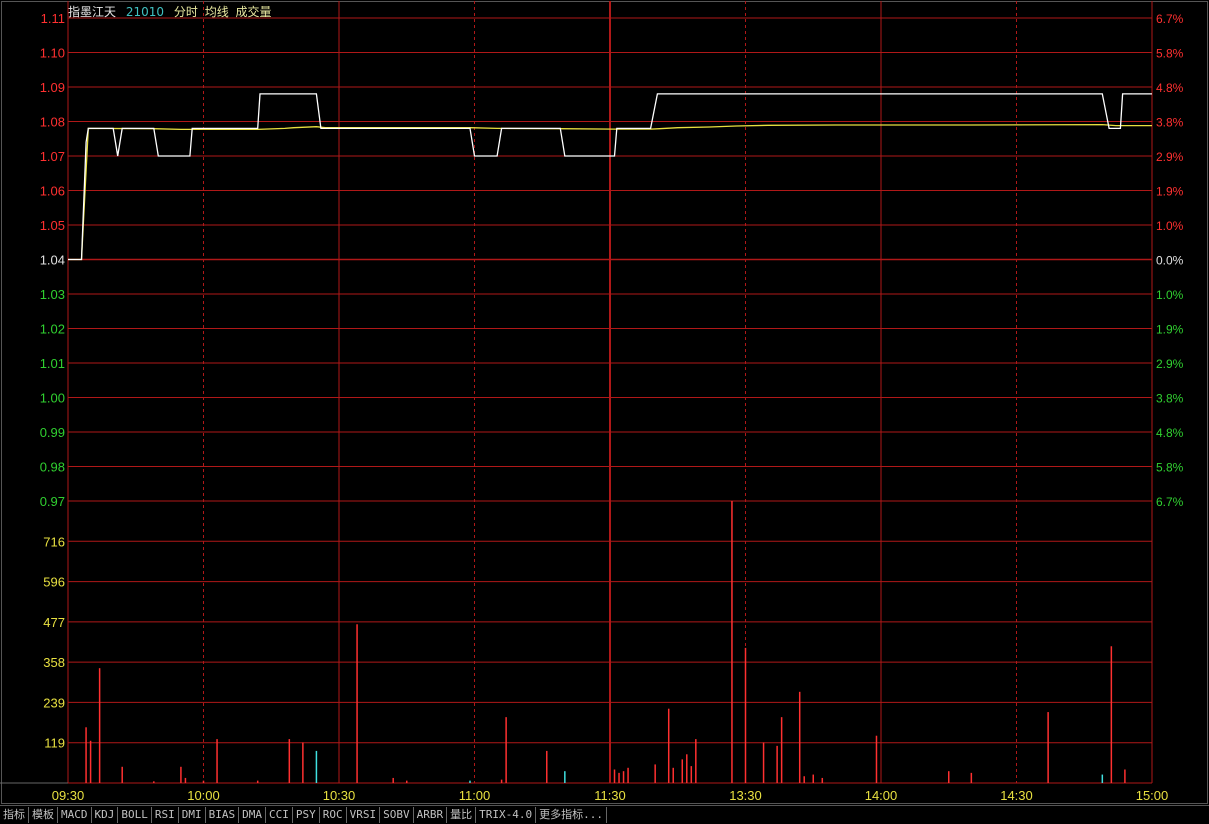 This screenshot has height=824, width=1209. Describe the element at coordinates (745, 795) in the screenshot. I see `time-label: 13:30` at that location.